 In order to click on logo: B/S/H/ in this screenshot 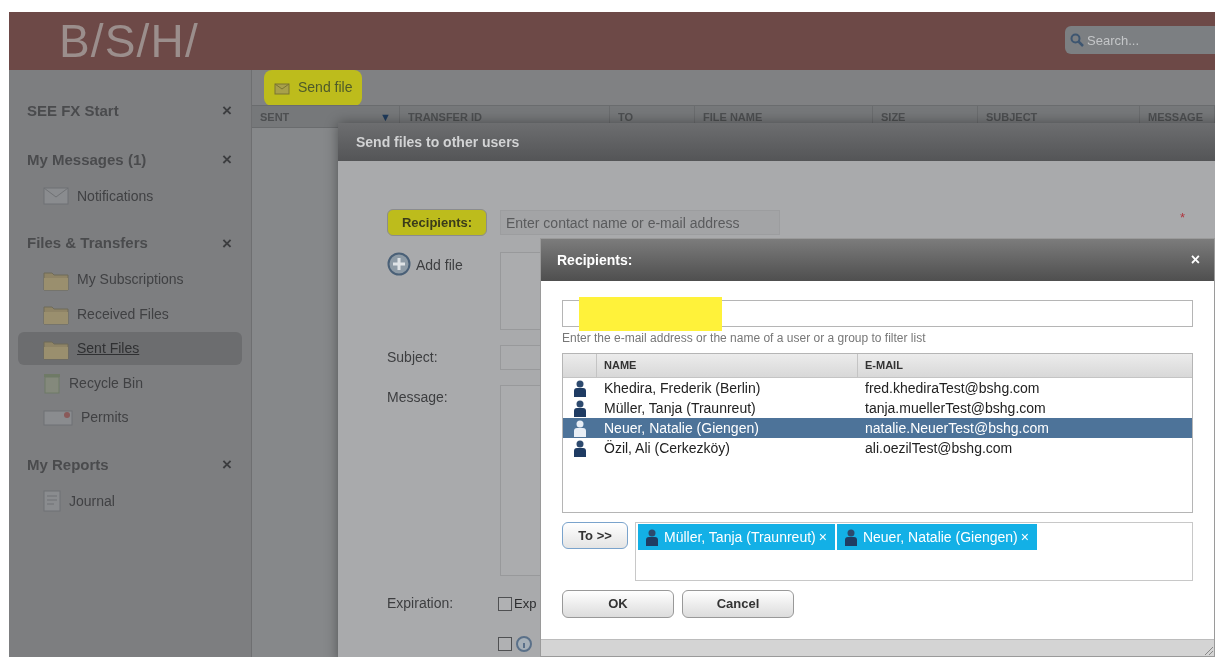, I will do `click(129, 41)`.